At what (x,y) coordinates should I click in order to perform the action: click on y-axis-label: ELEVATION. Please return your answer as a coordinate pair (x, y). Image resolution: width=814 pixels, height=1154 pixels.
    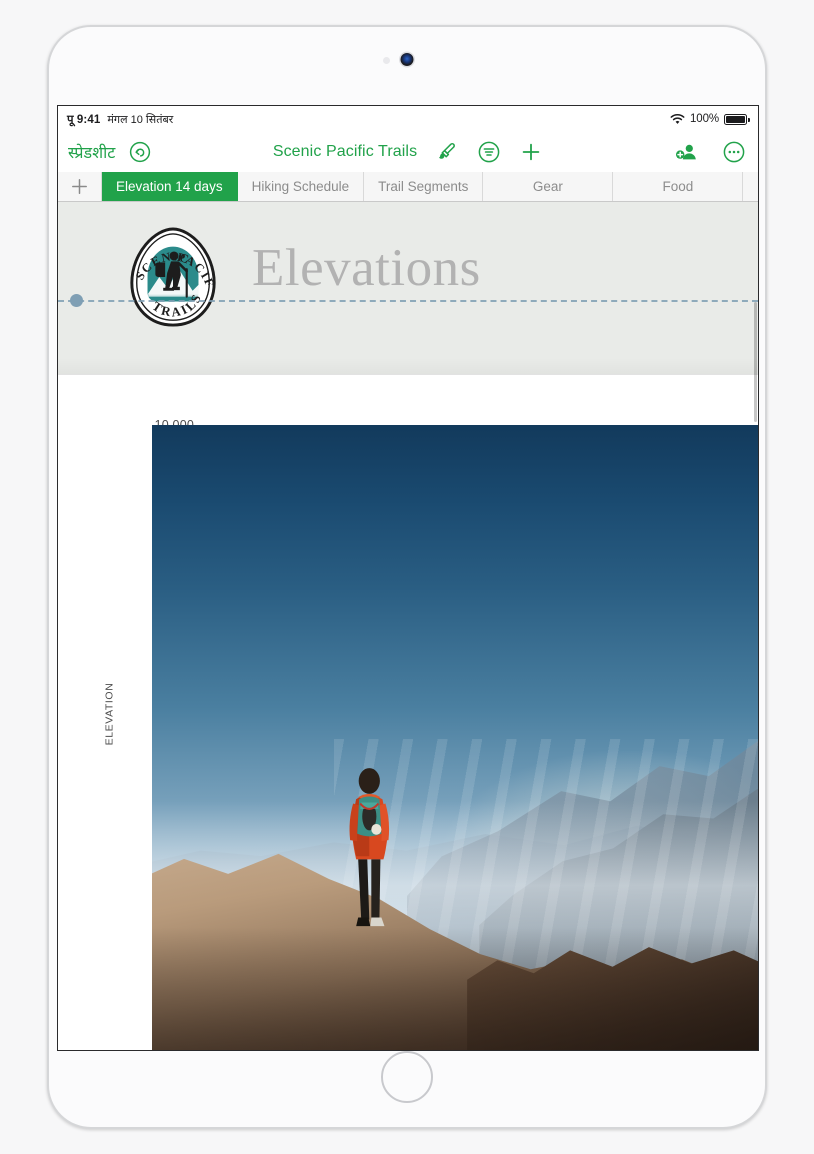
    Looking at the image, I should click on (109, 713).